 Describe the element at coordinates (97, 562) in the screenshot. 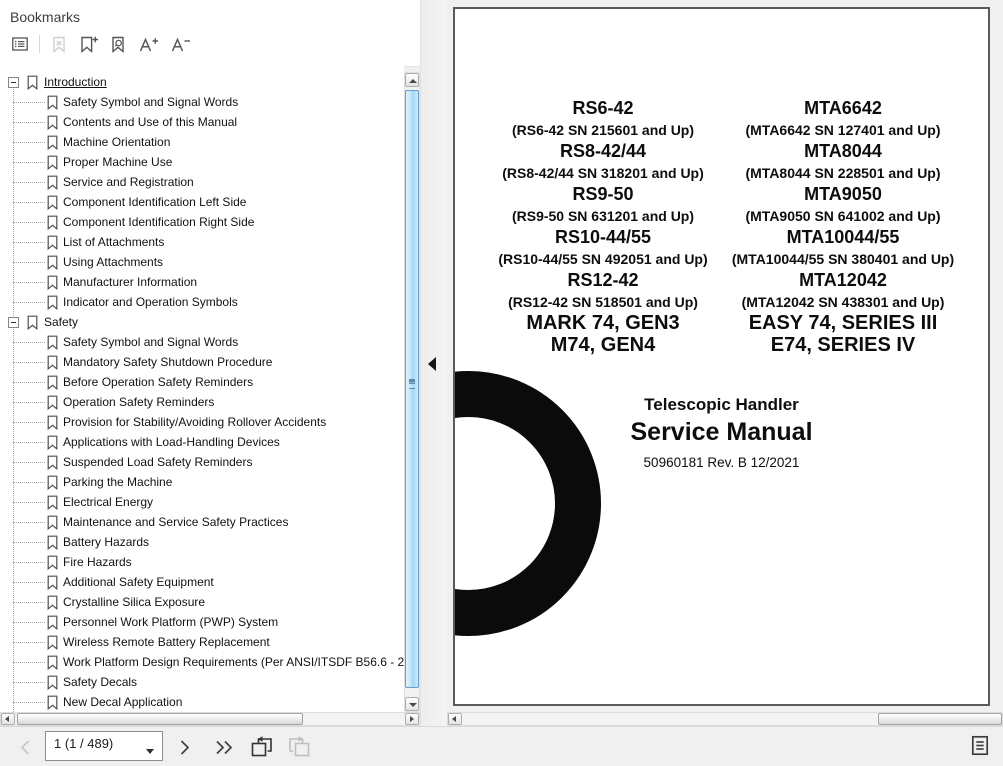

I see `bookmark-label: Fire Hazards` at that location.